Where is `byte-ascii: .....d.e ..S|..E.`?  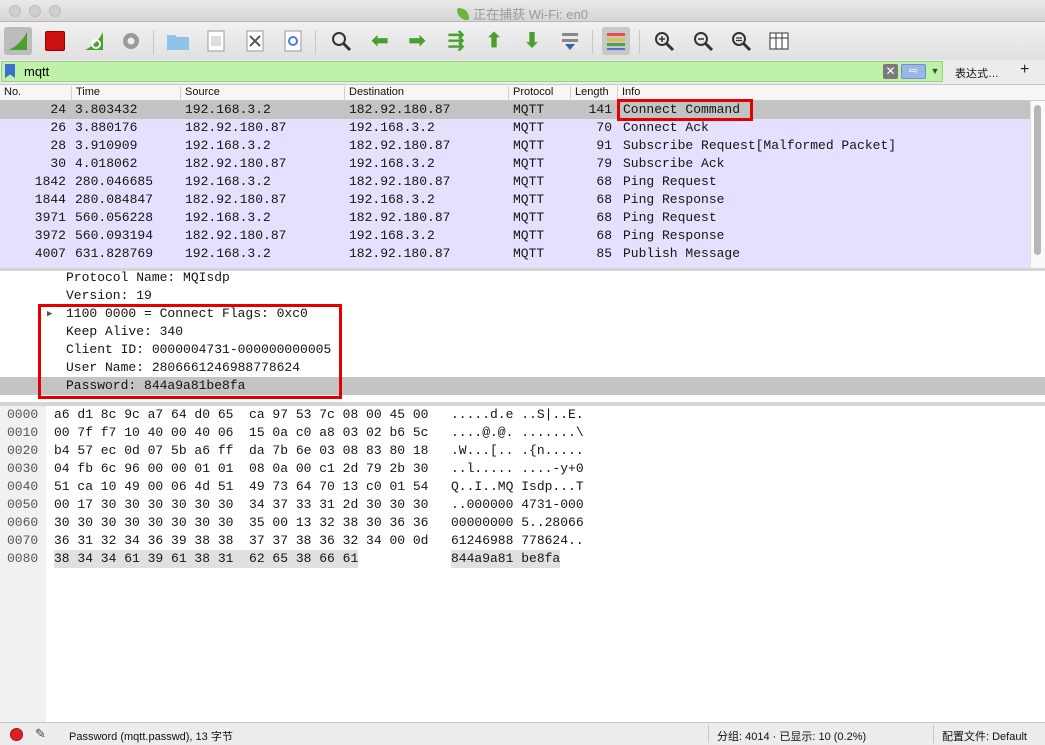 byte-ascii: .....d.e ..S|..E. is located at coordinates (517, 415).